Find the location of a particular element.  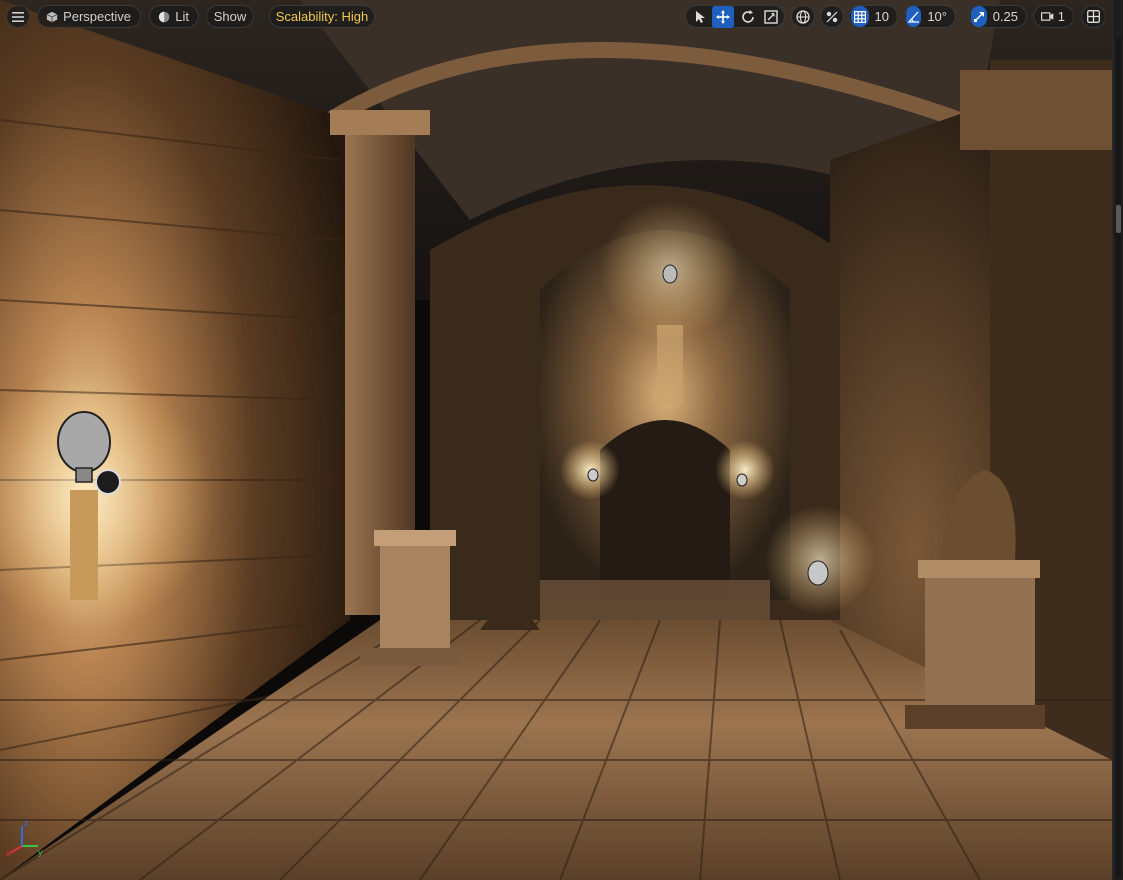

camera-speed-button: 1 is located at coordinates (1053, 16).